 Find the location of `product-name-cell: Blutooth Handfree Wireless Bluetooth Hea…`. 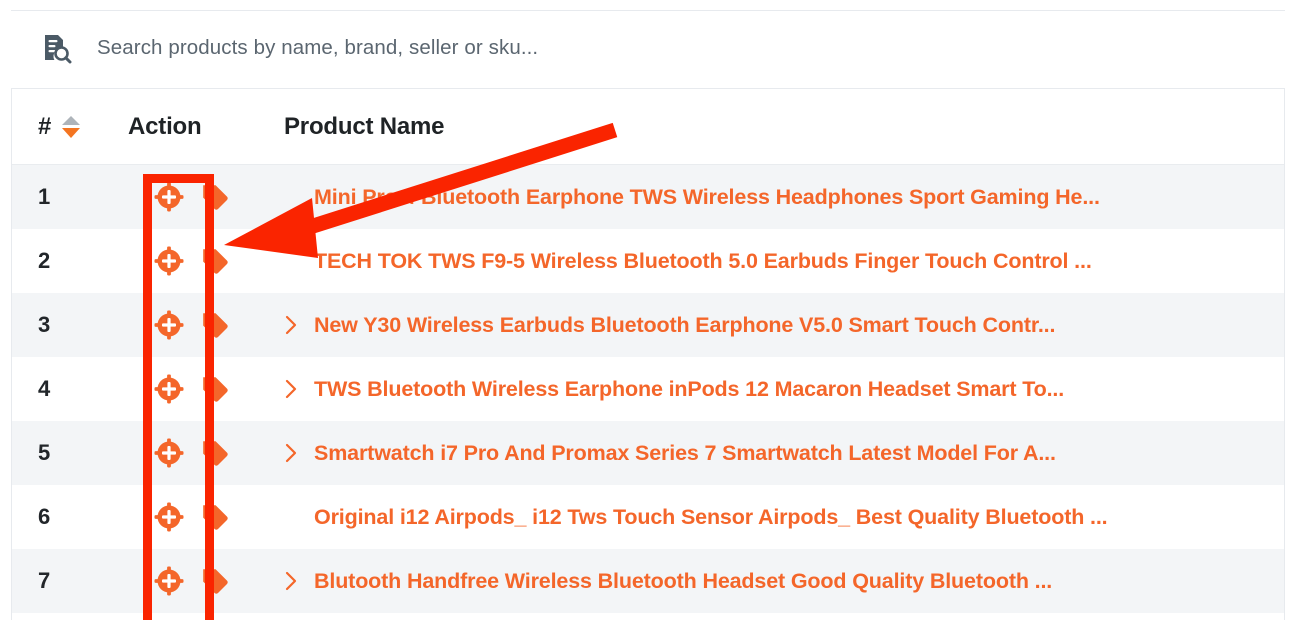

product-name-cell: Blutooth Handfree Wireless Bluetooth Hea… is located at coordinates (784, 581).